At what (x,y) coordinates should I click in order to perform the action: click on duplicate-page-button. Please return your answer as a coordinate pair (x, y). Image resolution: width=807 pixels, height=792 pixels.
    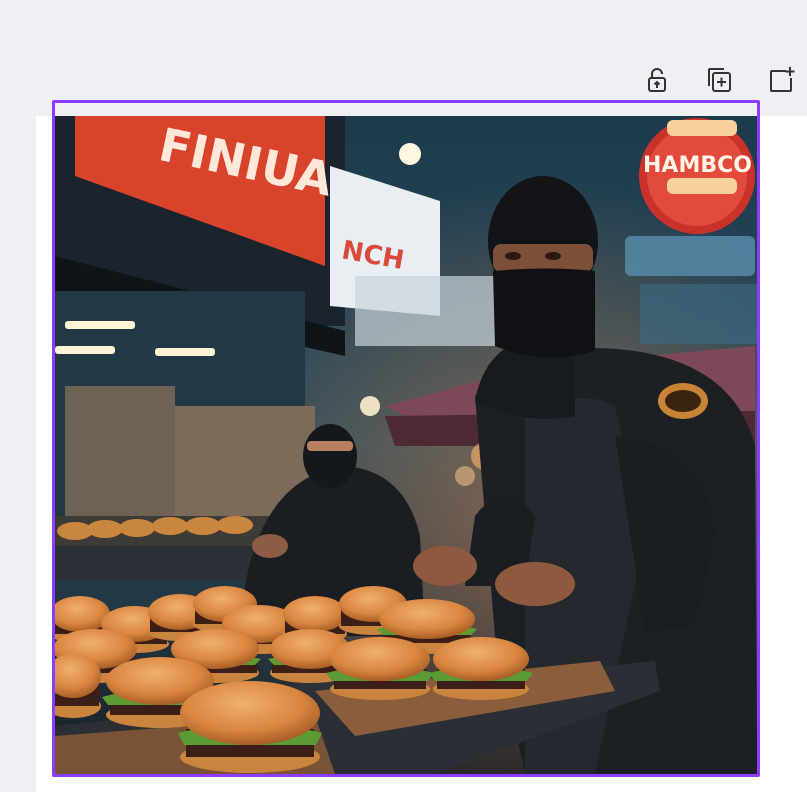
    Looking at the image, I should click on (719, 80).